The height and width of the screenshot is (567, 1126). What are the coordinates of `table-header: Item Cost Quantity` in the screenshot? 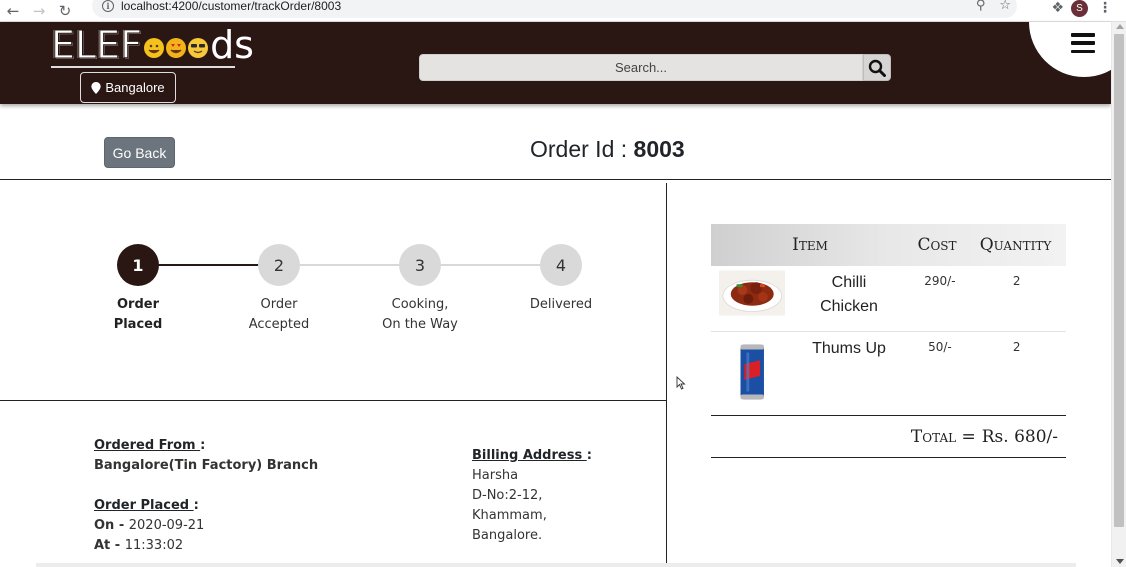 It's located at (888, 245).